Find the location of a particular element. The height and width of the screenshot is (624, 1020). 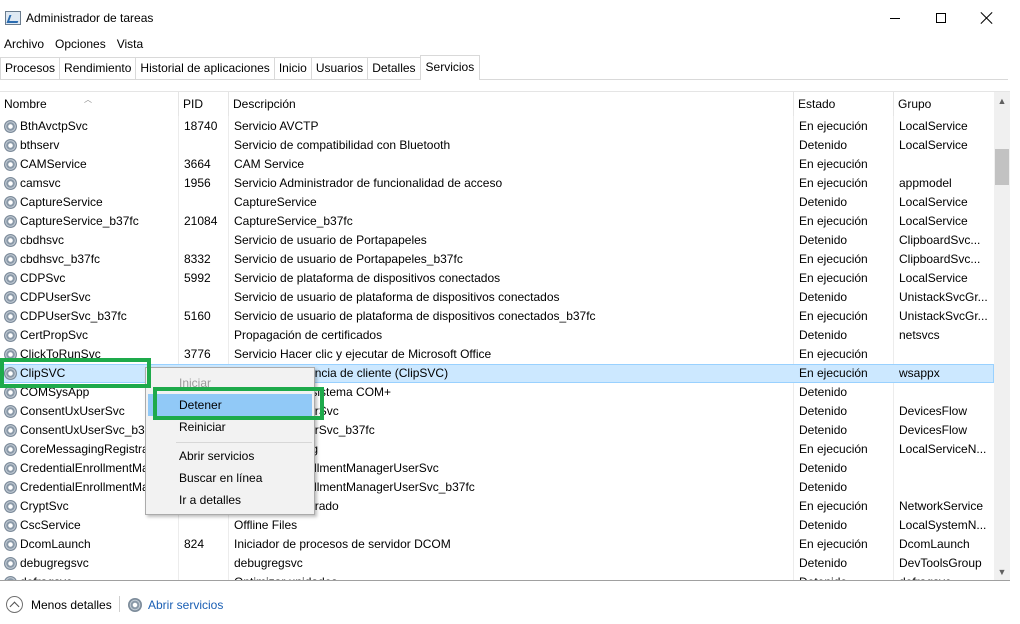

open-services-link: Abrir servicios is located at coordinates (185, 605).